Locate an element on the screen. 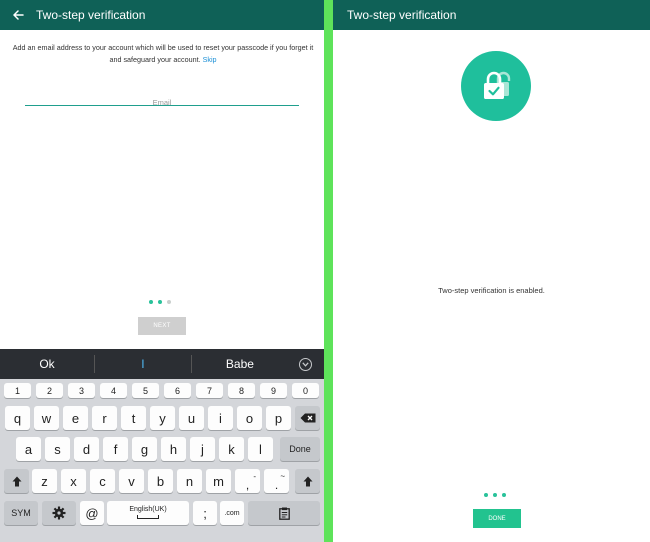  key-5: 5 is located at coordinates (145, 390).